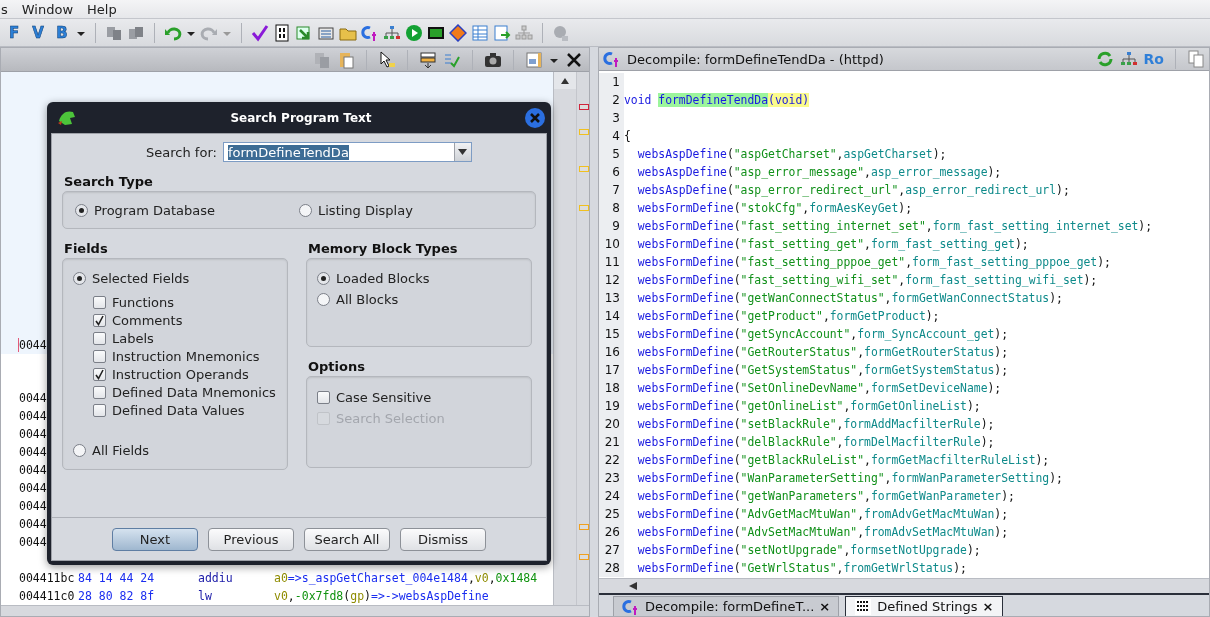 This screenshot has height=617, width=1210. Describe the element at coordinates (627, 136) in the screenshot. I see `code-line: {` at that location.